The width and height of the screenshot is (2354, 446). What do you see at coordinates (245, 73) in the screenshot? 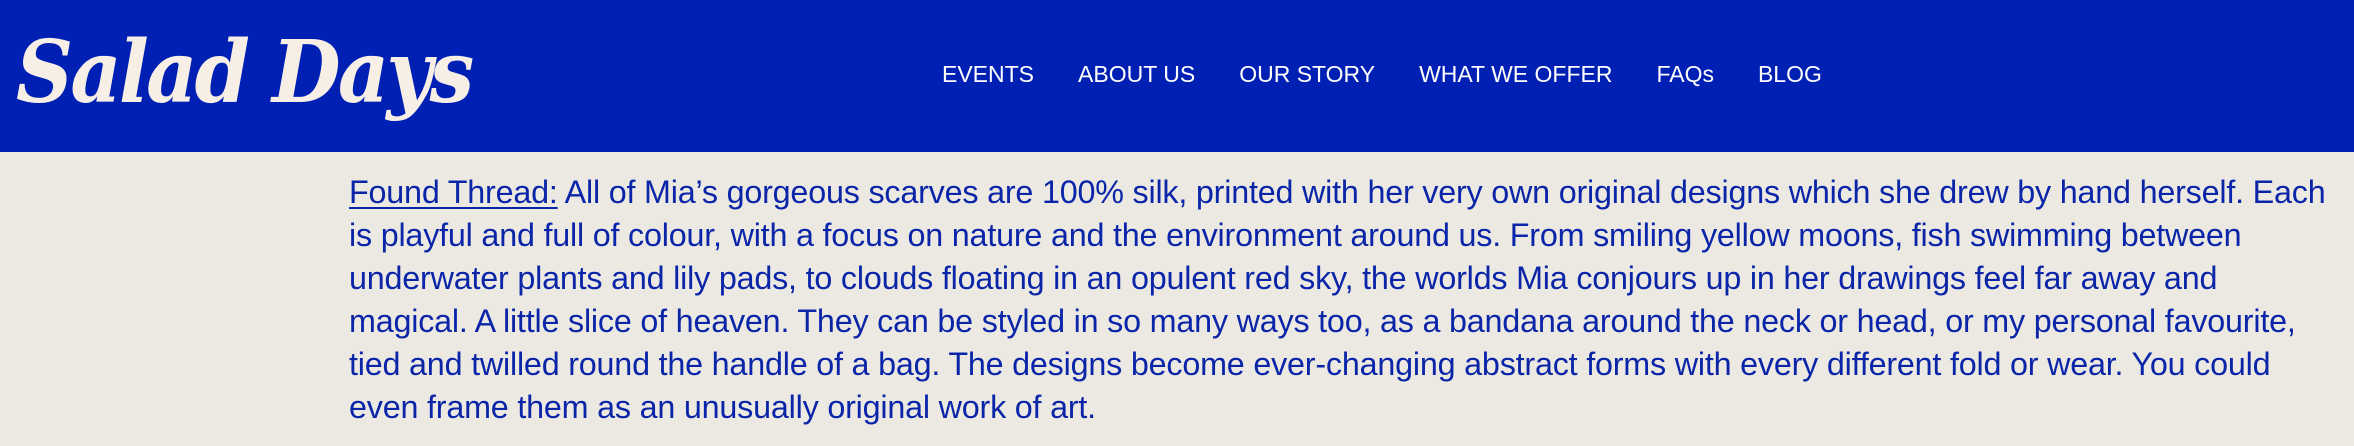
I see `site-logo: Salad Days` at bounding box center [245, 73].